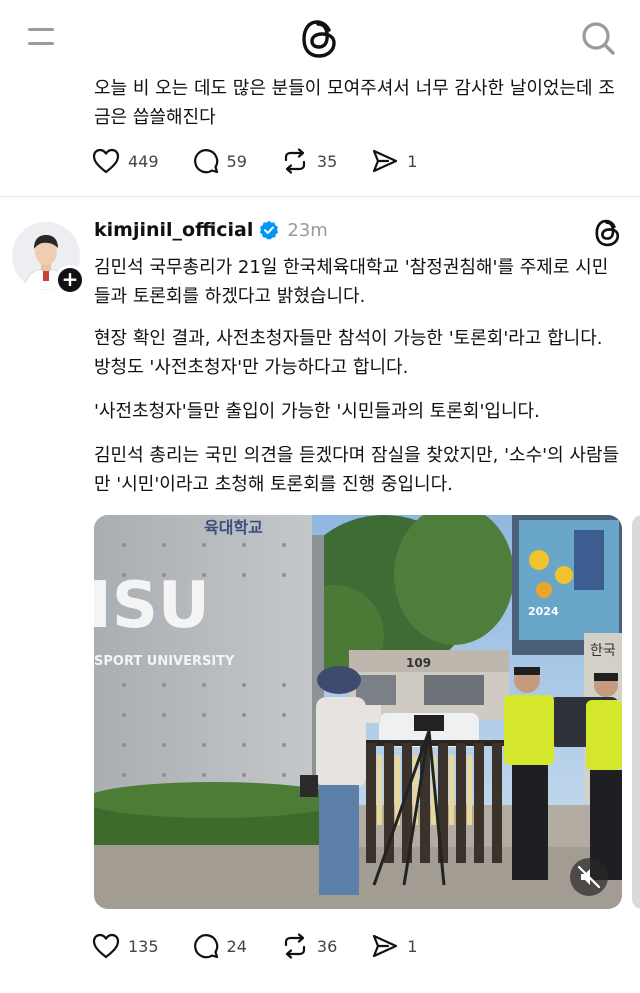  Describe the element at coordinates (236, 946) in the screenshot. I see `reply-count: 24` at that location.